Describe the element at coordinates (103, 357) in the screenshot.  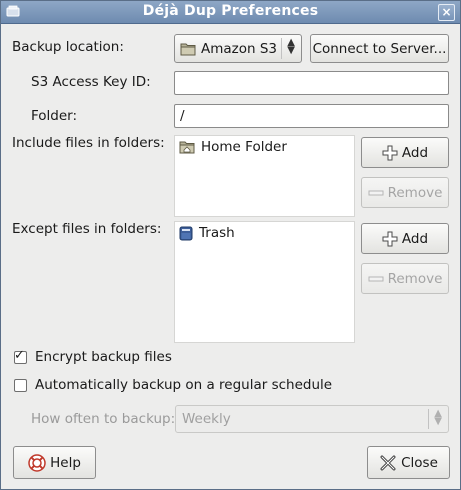
I see `encrypt-checkbox-label: Encrypt backup files` at that location.